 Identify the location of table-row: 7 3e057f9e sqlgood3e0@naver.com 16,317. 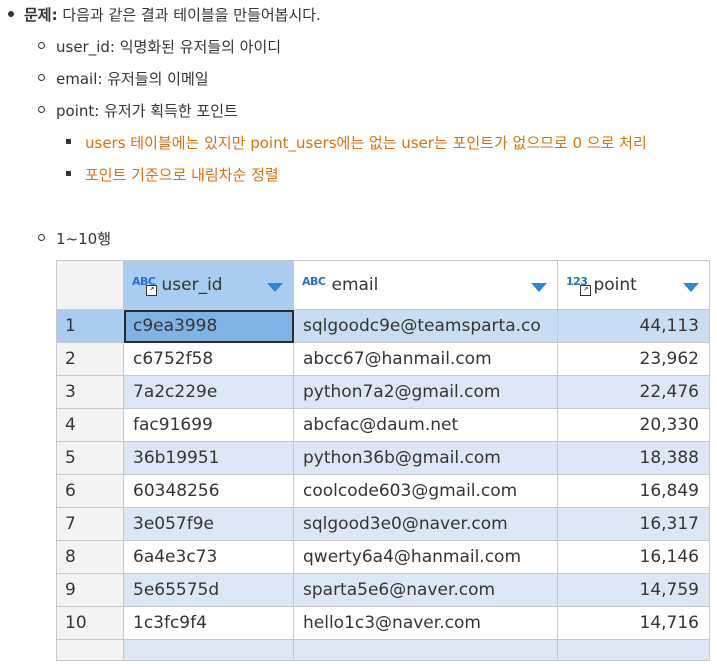
(383, 524).